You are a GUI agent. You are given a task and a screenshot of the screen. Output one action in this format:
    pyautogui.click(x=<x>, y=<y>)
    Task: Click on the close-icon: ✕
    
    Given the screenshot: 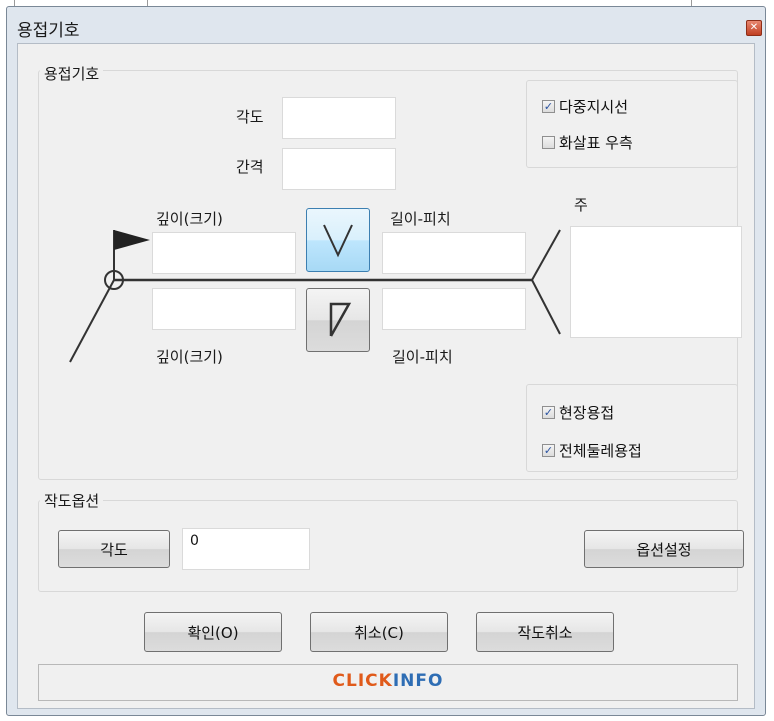 What is the action you would take?
    pyautogui.click(x=754, y=28)
    